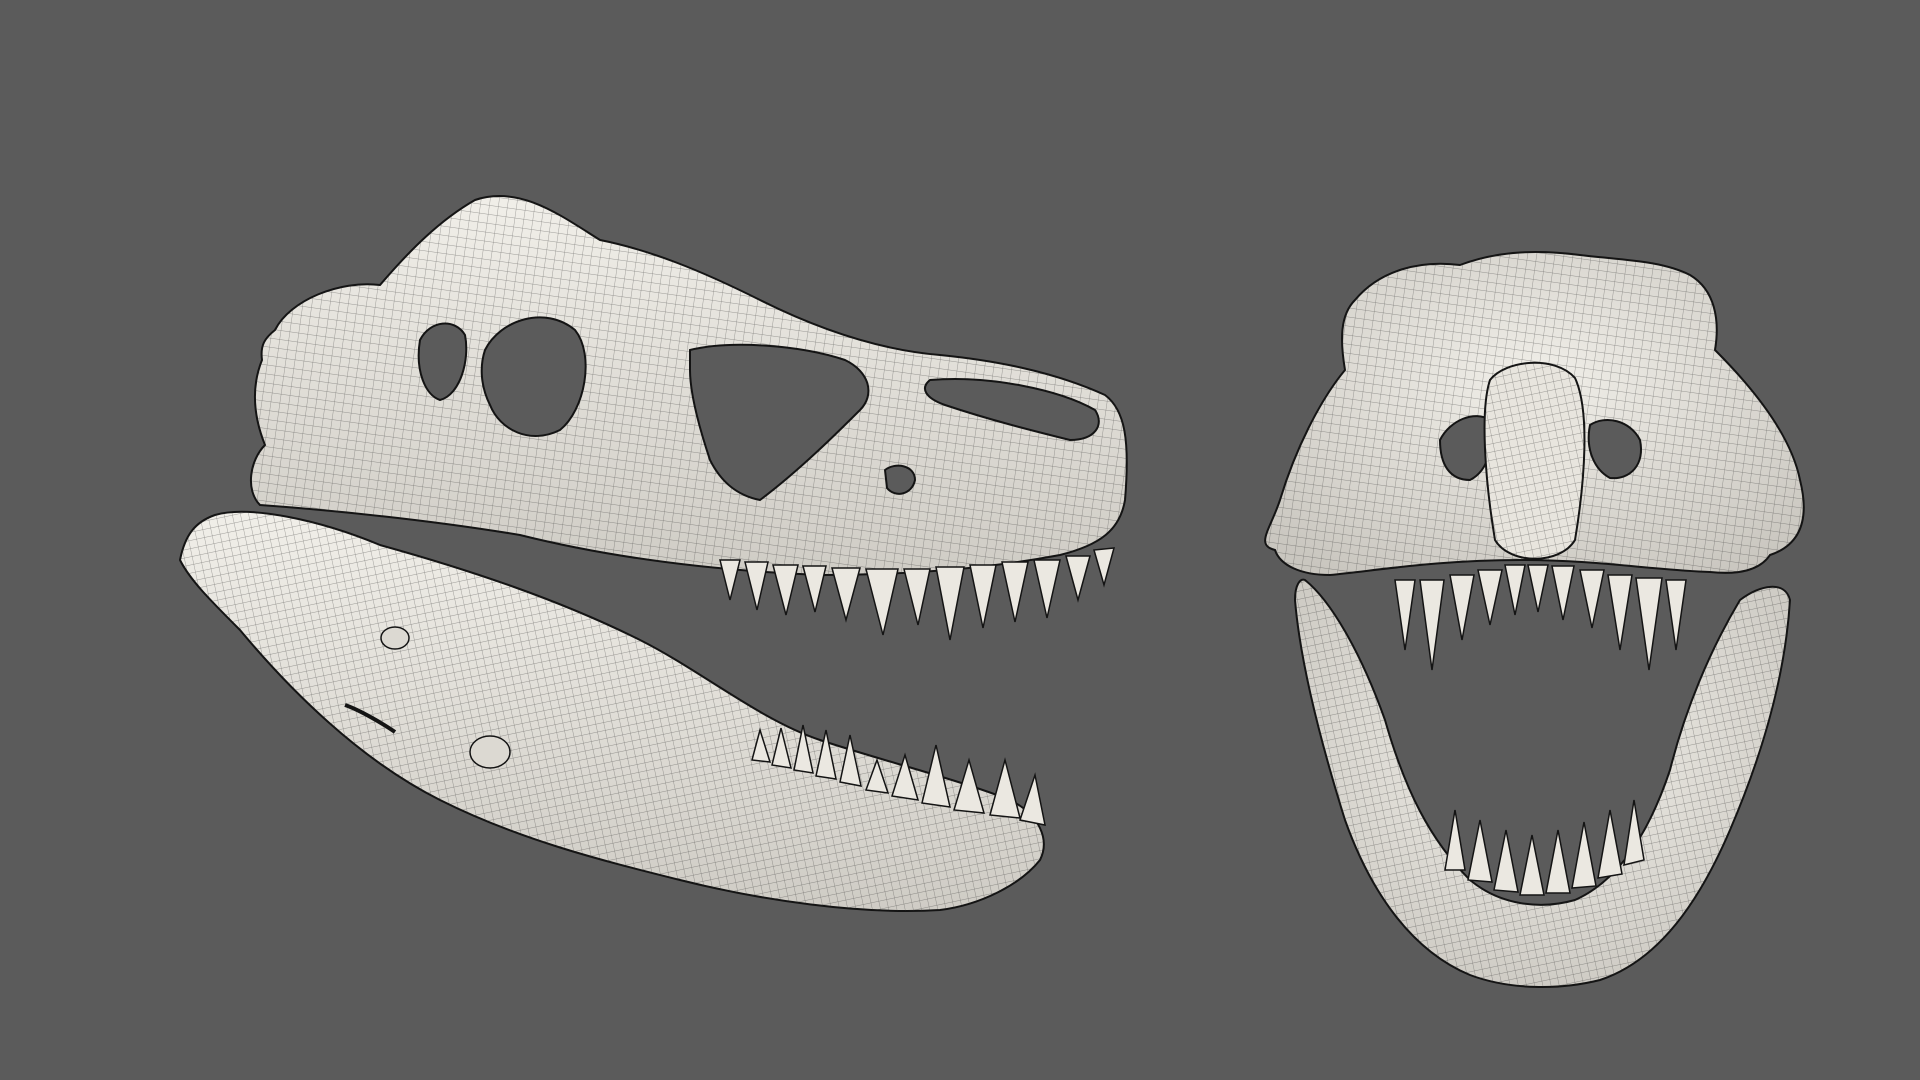 The width and height of the screenshot is (1920, 1080). I want to click on small-opening, so click(900, 479).